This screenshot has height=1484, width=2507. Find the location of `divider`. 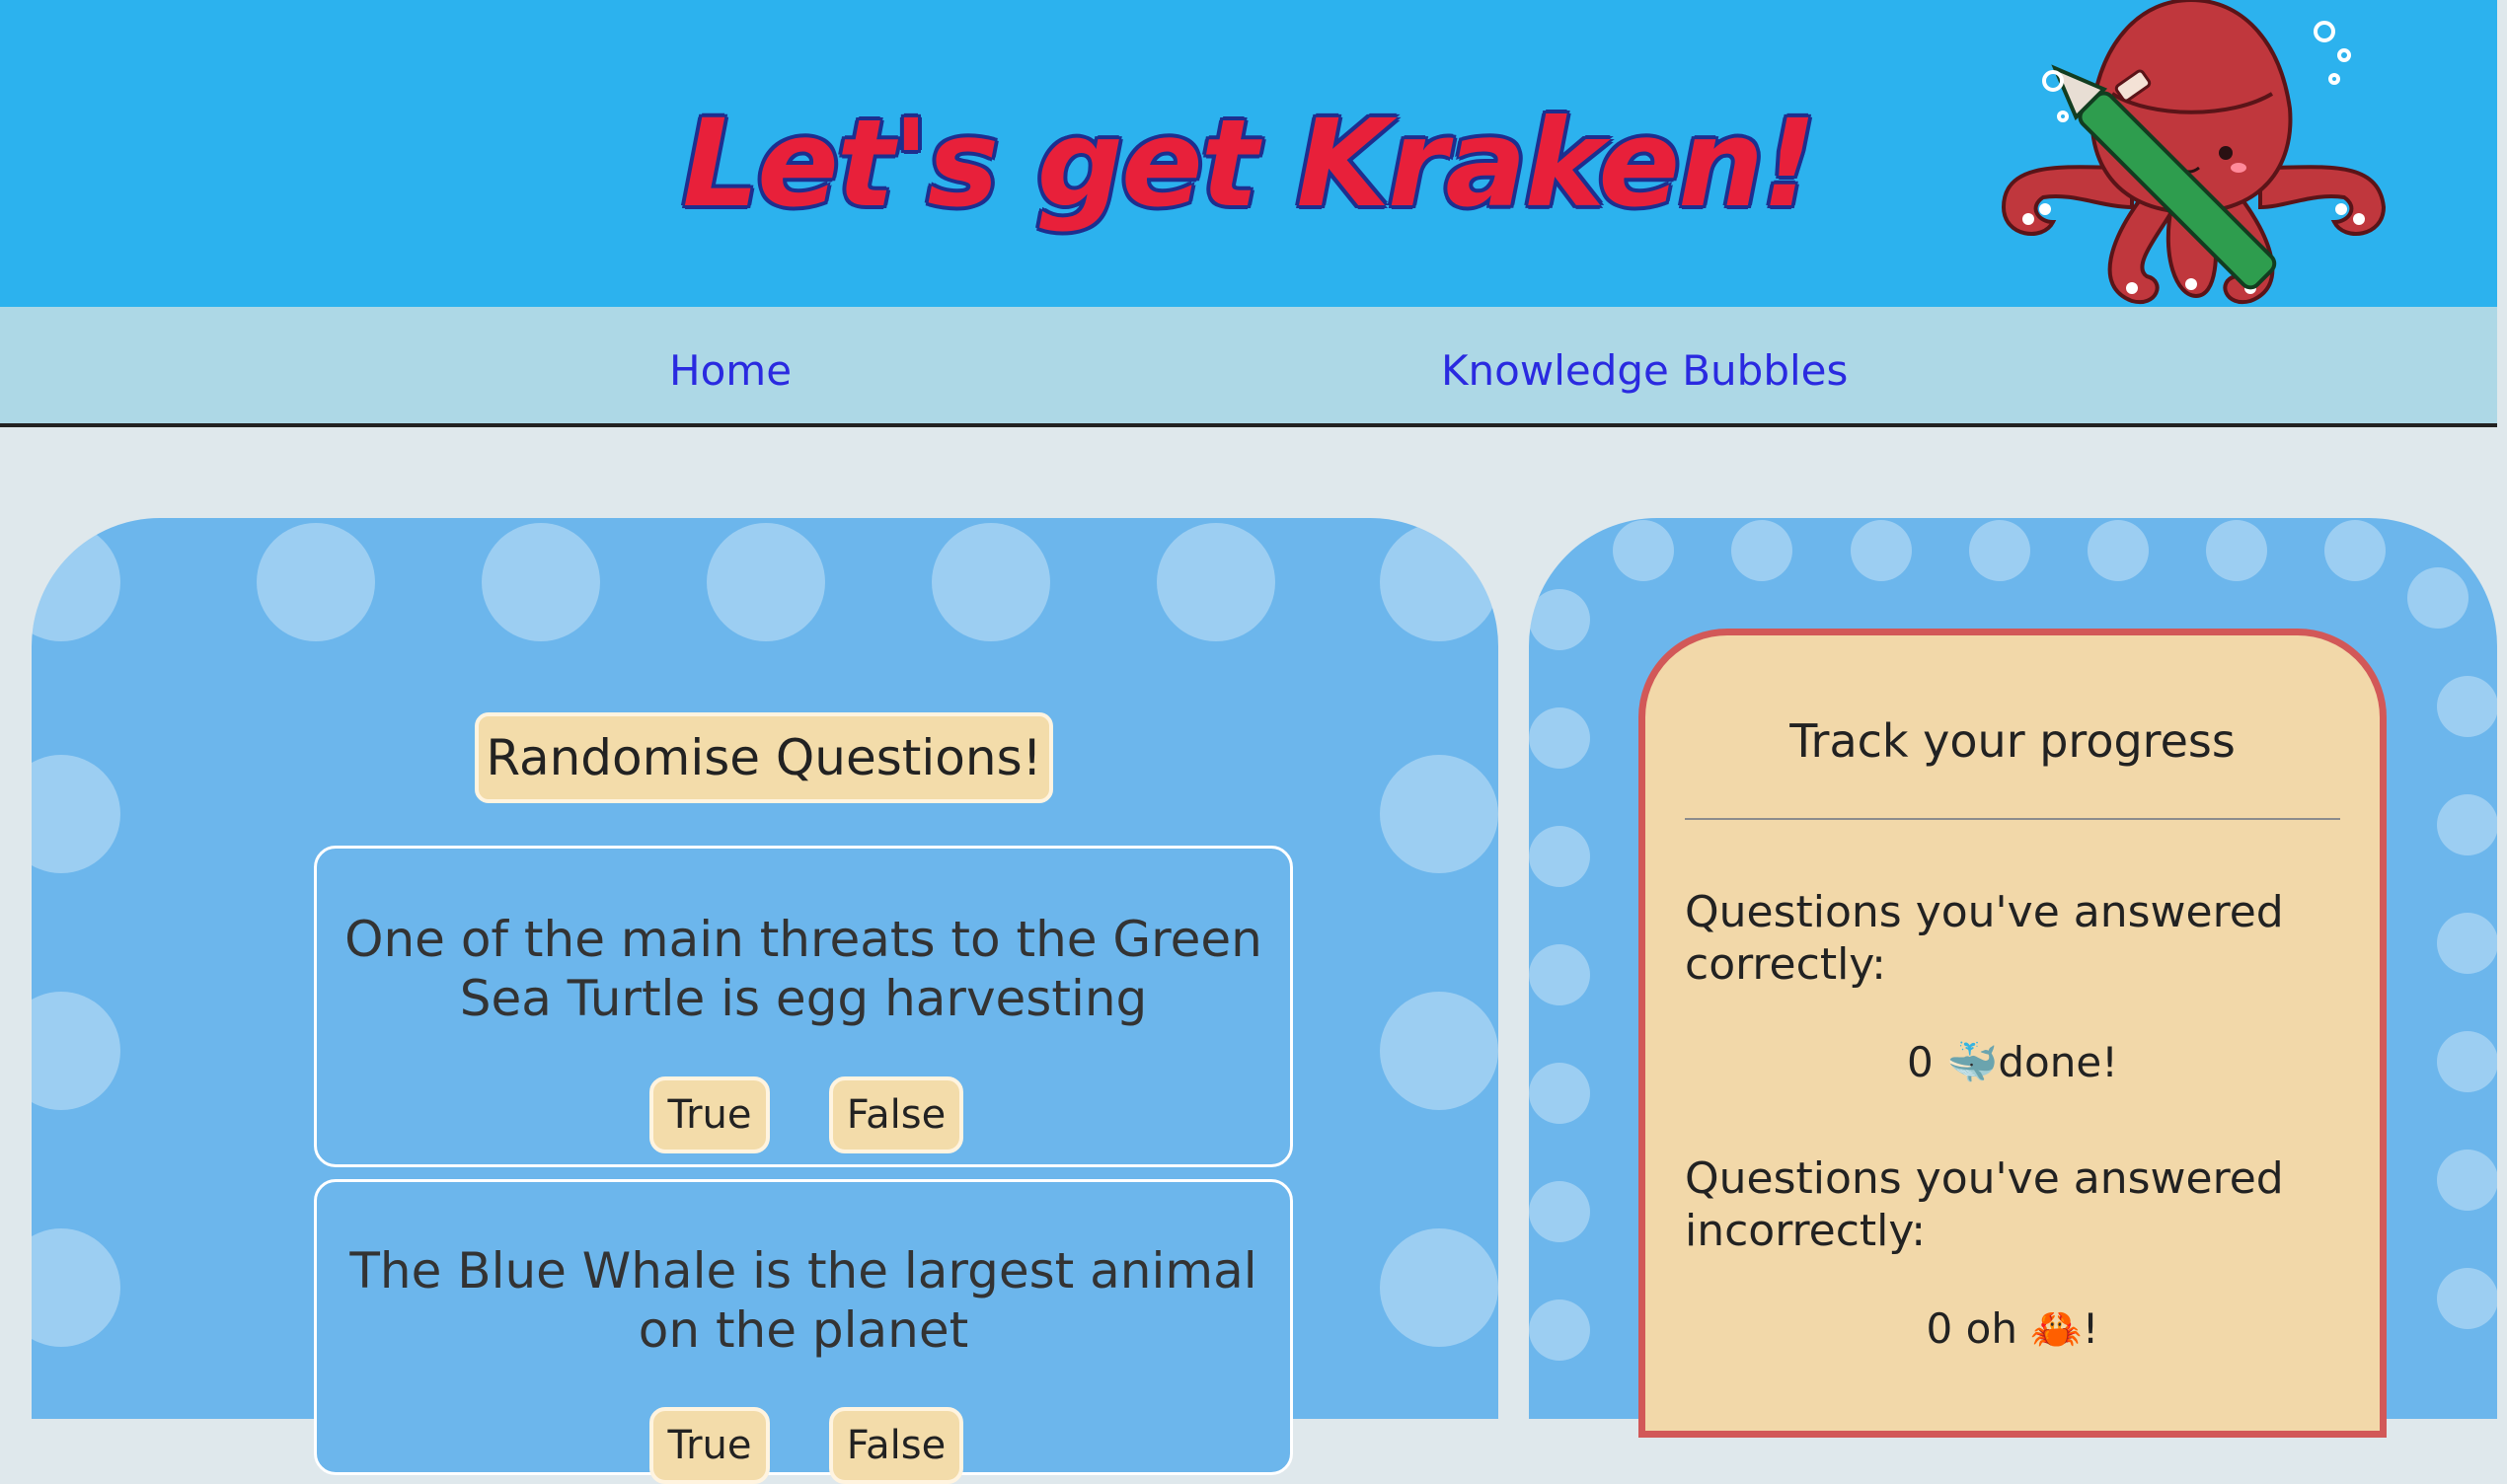

divider is located at coordinates (2012, 819).